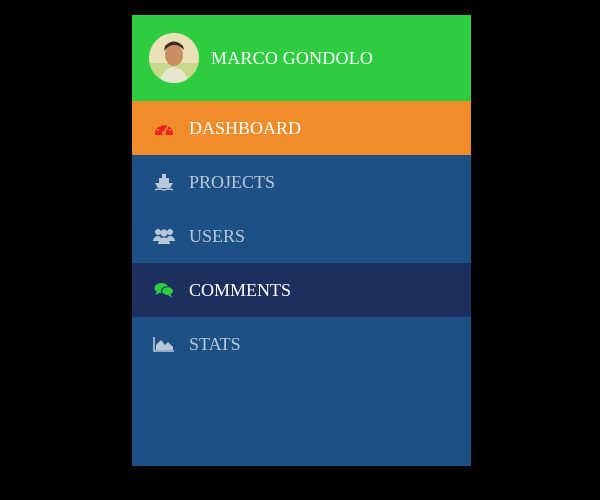  Describe the element at coordinates (240, 289) in the screenshot. I see `menu-item-label: COMMENTS` at that location.